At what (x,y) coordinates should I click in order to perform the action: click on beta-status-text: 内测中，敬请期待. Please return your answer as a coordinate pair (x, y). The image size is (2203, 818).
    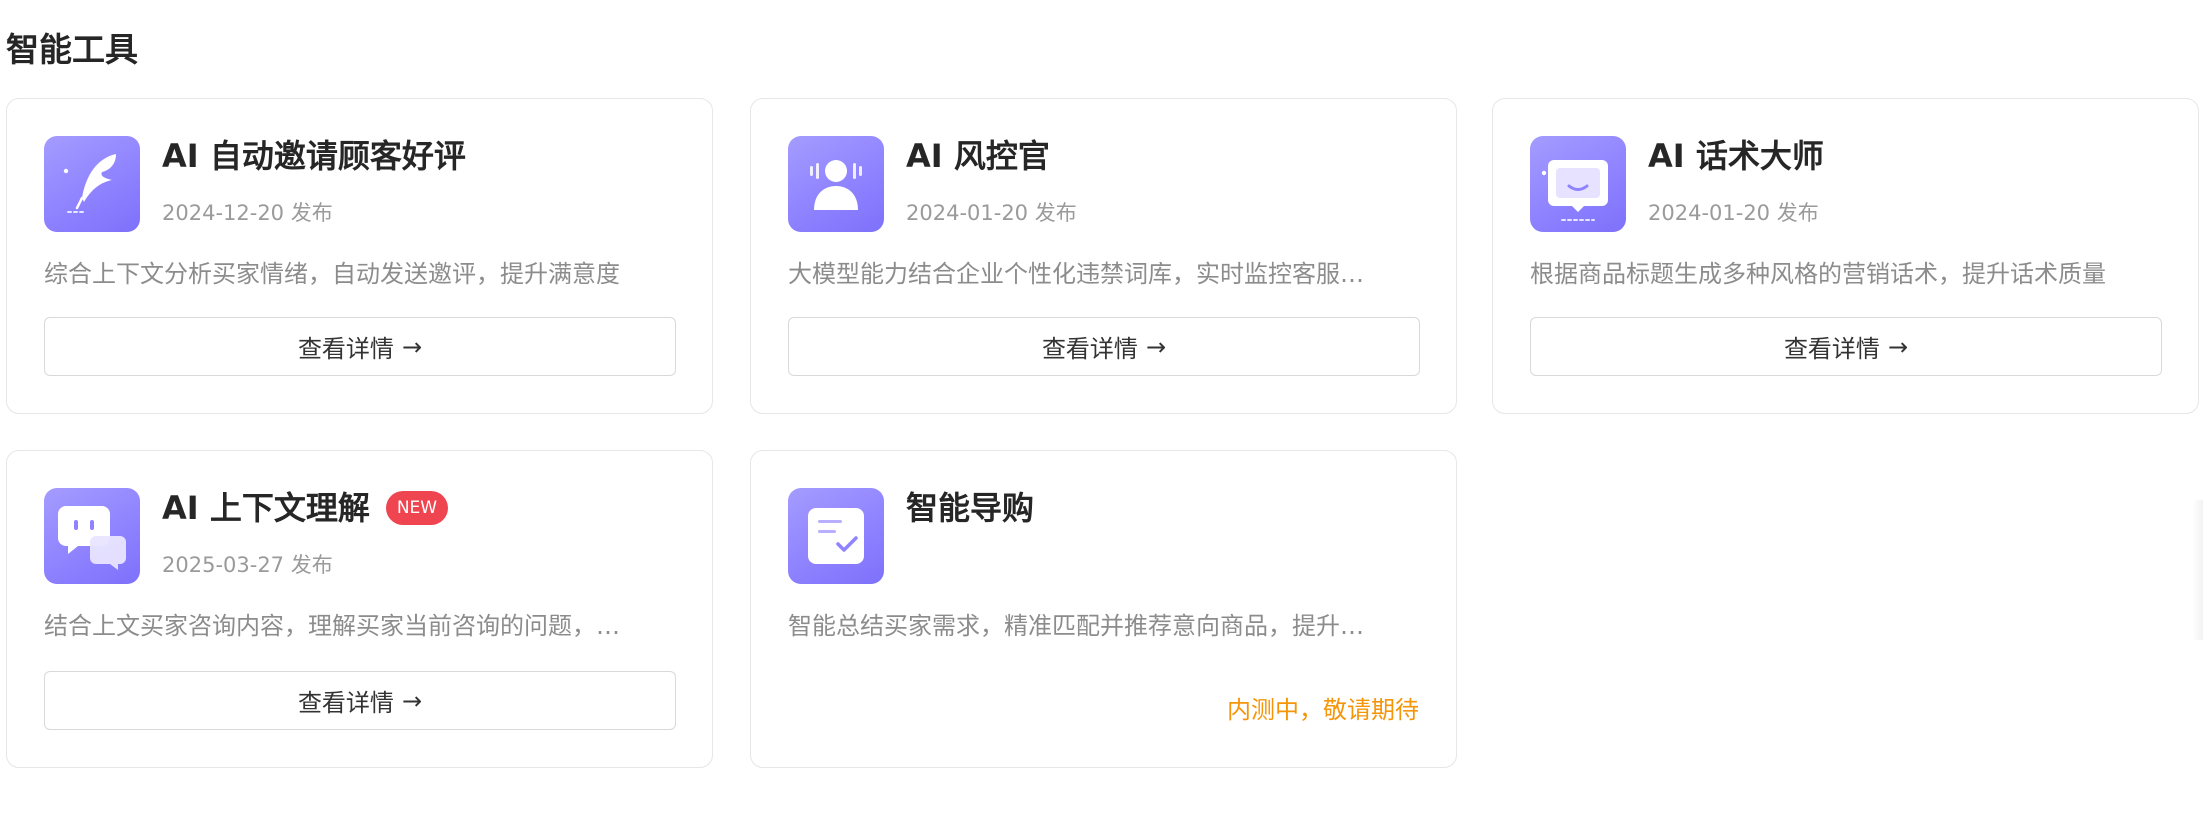
    Looking at the image, I should click on (1323, 710).